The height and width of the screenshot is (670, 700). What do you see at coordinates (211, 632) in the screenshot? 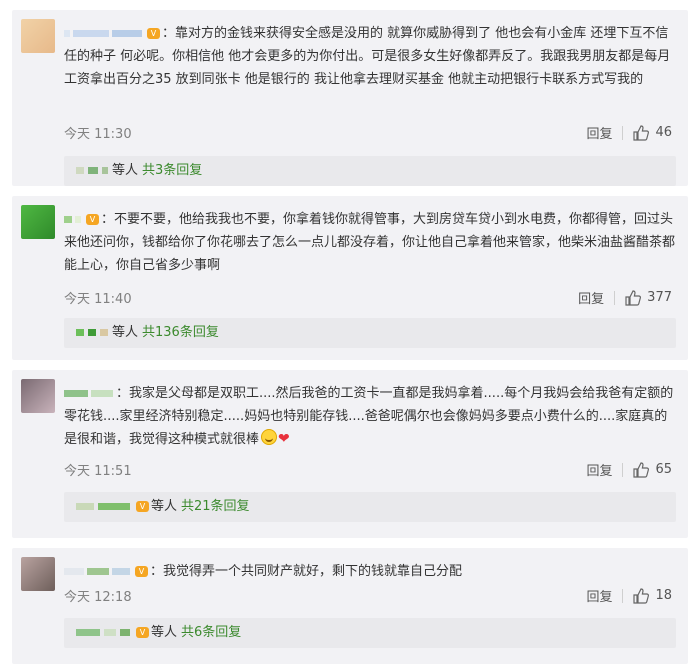
I see `sub-replies-count-link: 共6条回复` at bounding box center [211, 632].